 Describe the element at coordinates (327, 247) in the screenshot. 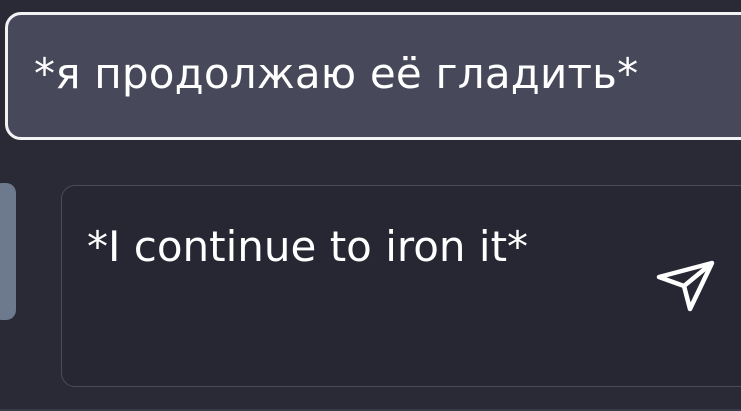

I see `input-text: *I continue to iron it*` at that location.